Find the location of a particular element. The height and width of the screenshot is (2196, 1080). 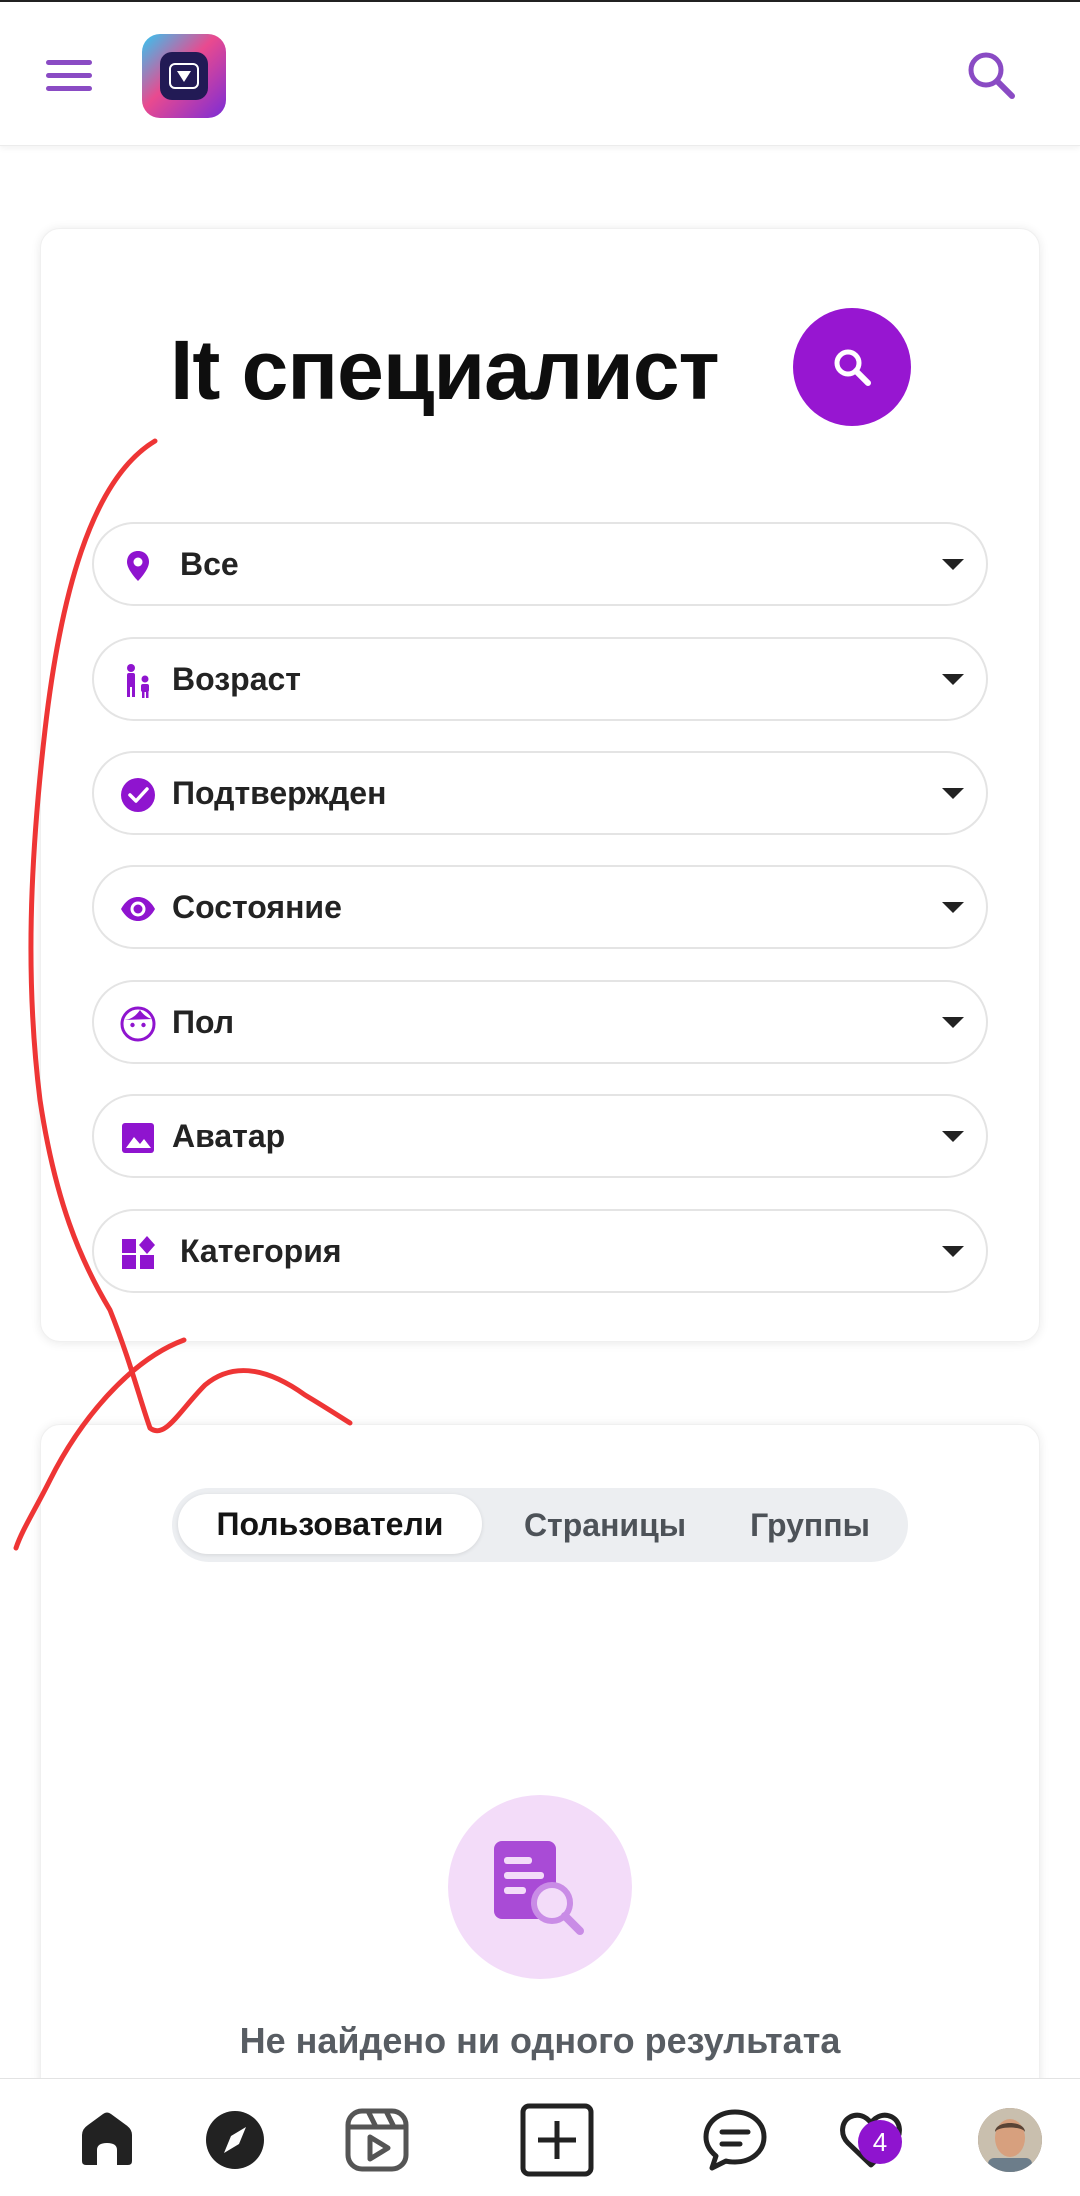

results-tabs: Пользователи Страницы Группы is located at coordinates (540, 1525).